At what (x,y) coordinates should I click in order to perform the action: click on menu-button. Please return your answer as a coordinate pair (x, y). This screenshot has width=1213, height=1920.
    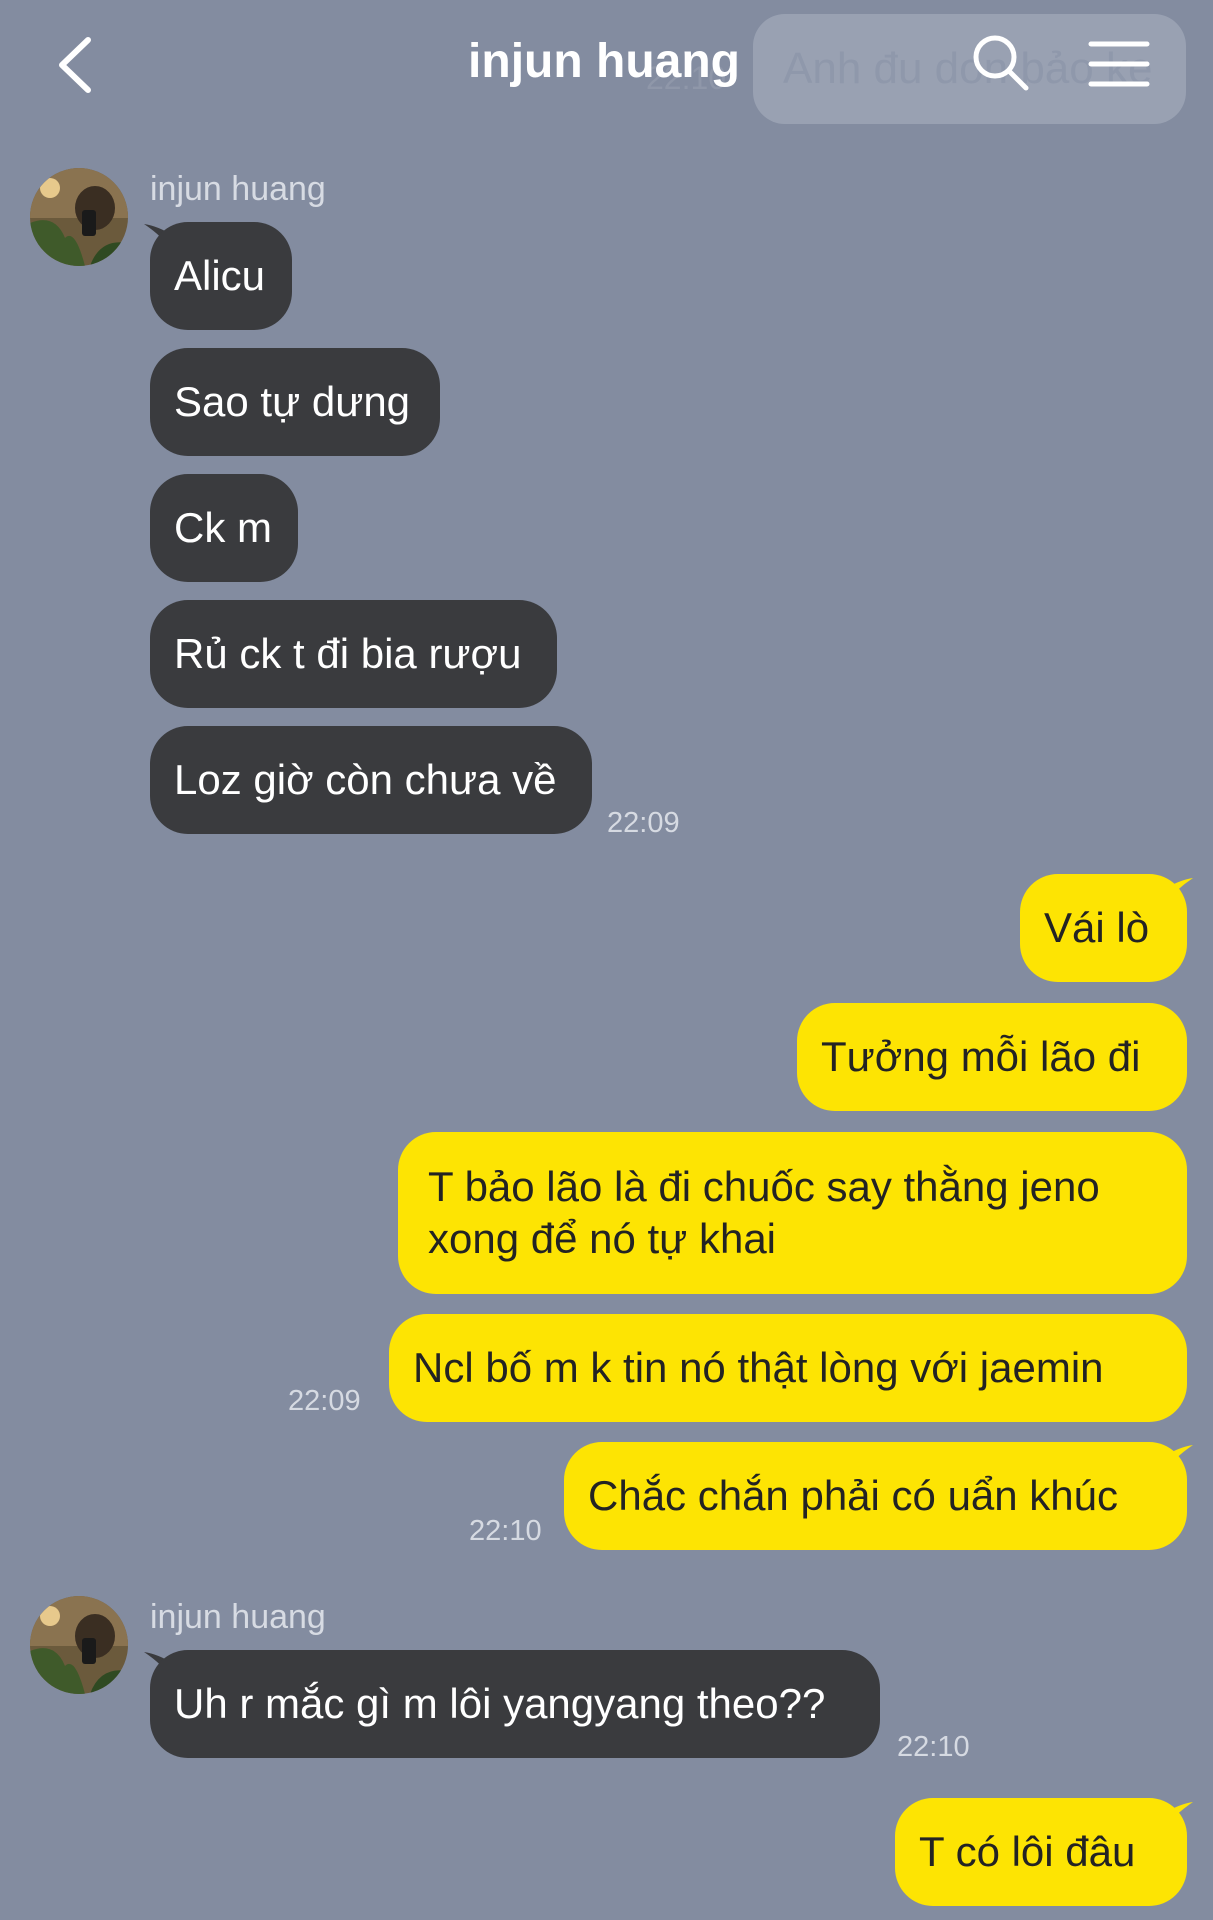
    Looking at the image, I should click on (1119, 64).